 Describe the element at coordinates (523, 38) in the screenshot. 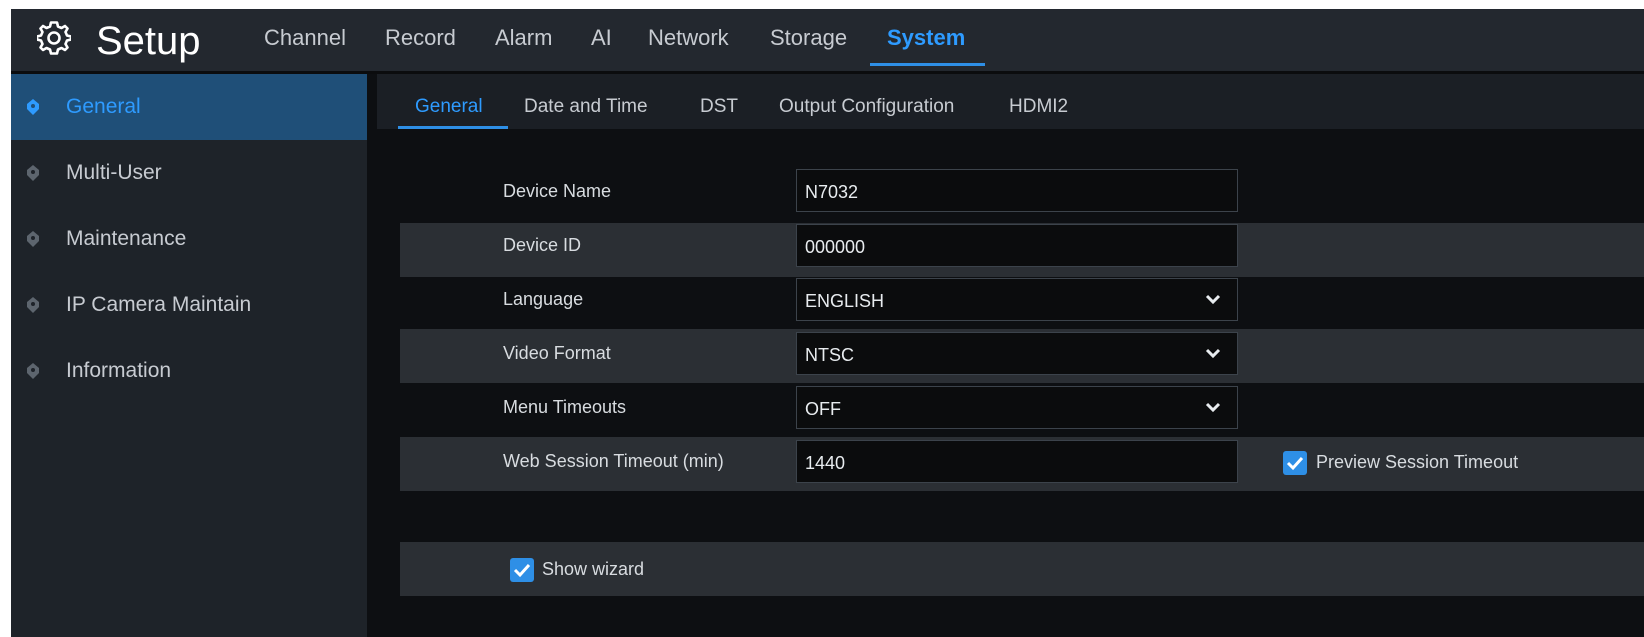

I see `tab-alarm: Alarm` at that location.